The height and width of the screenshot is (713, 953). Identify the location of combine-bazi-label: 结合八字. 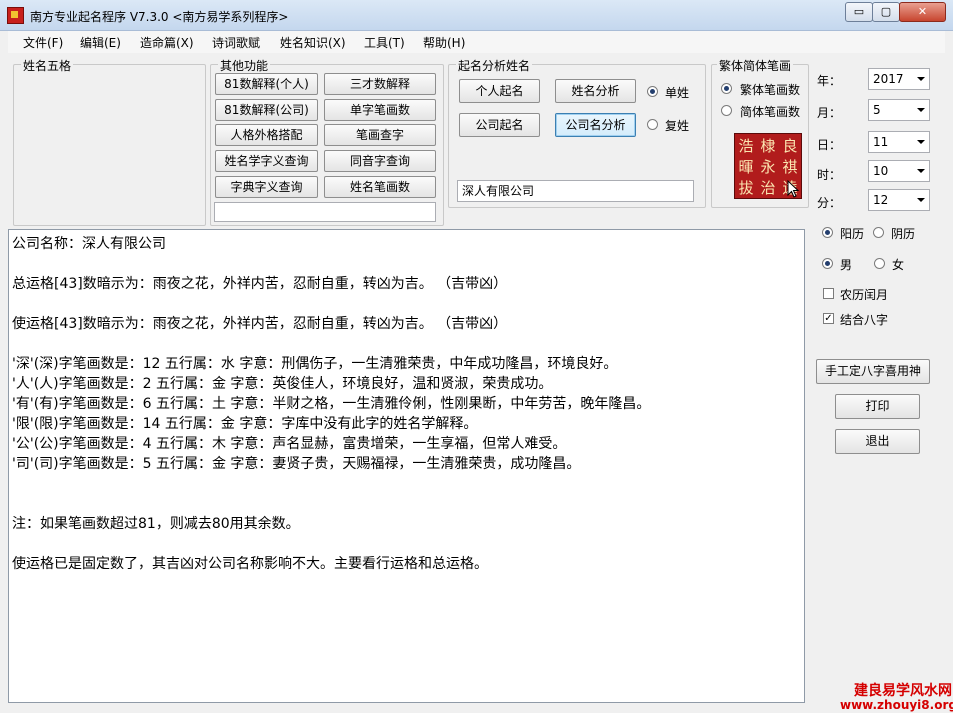
(864, 320).